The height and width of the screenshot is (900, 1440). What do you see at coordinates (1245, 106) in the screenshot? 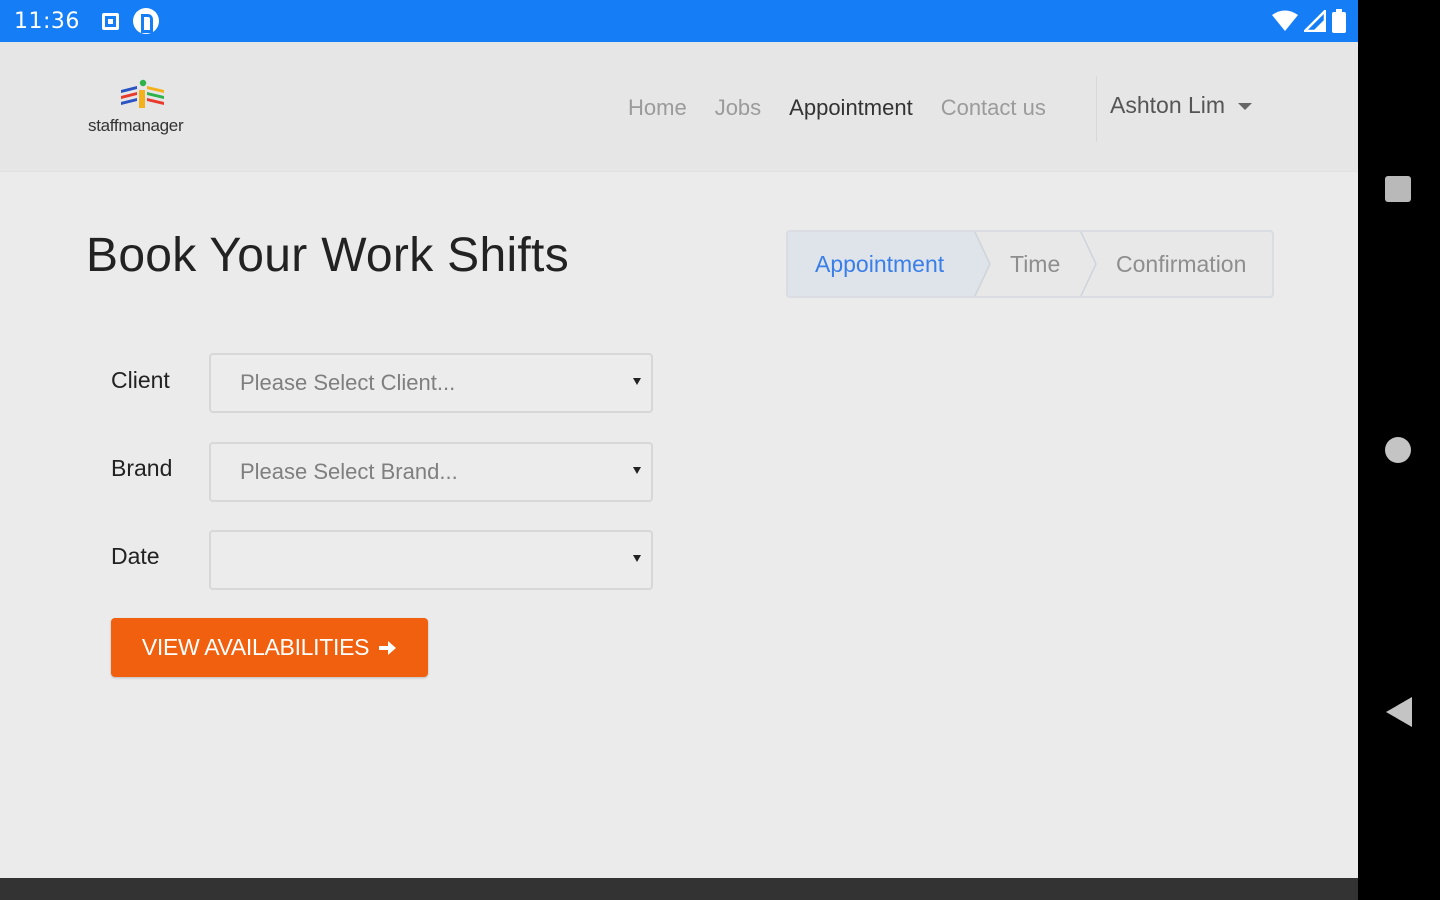
I see `caret-down-icon` at bounding box center [1245, 106].